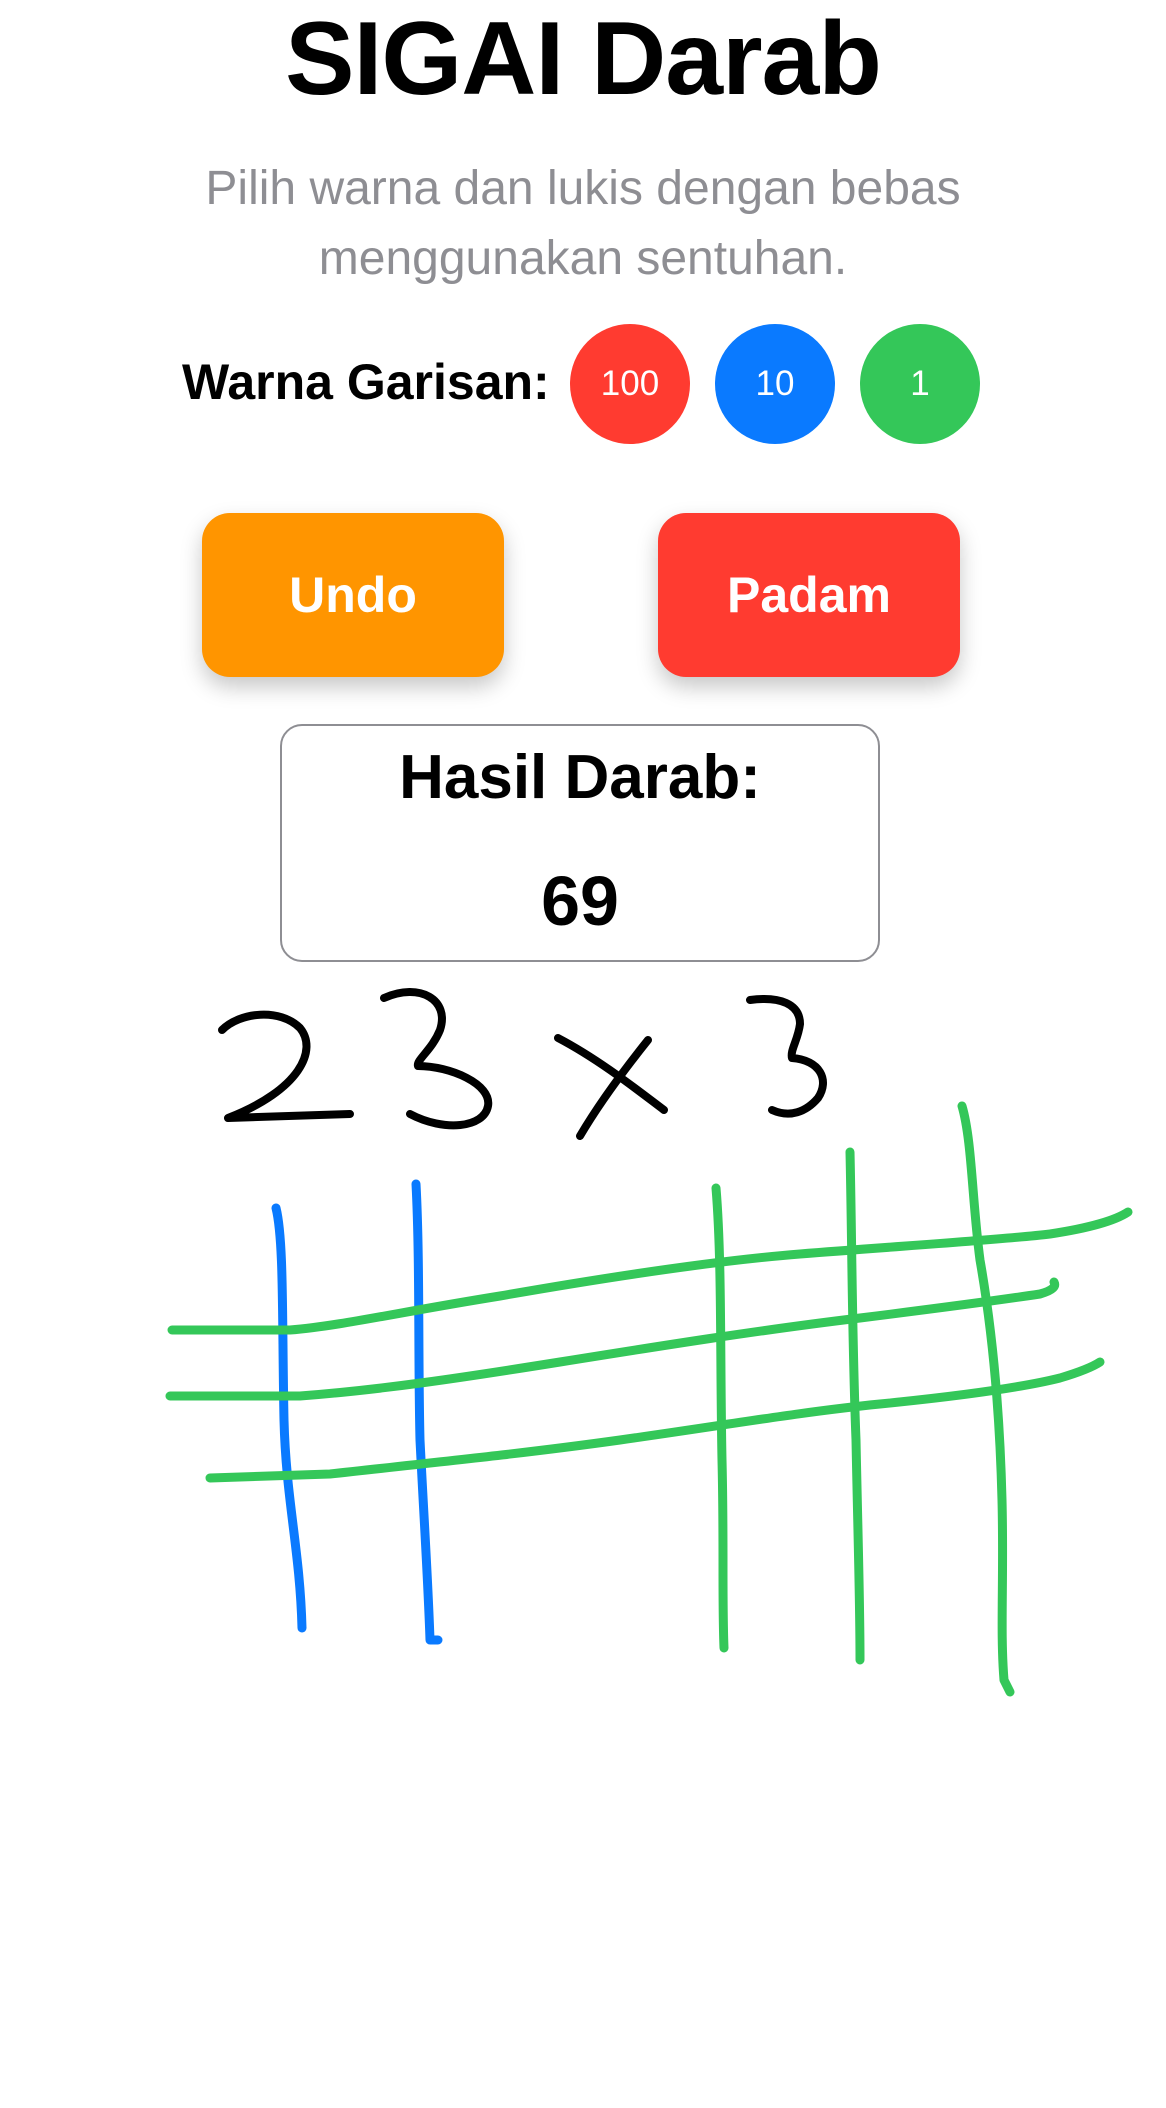 This screenshot has width=1166, height=2108. What do you see at coordinates (920, 384) in the screenshot?
I see `color-swatch-green-ones: 1` at bounding box center [920, 384].